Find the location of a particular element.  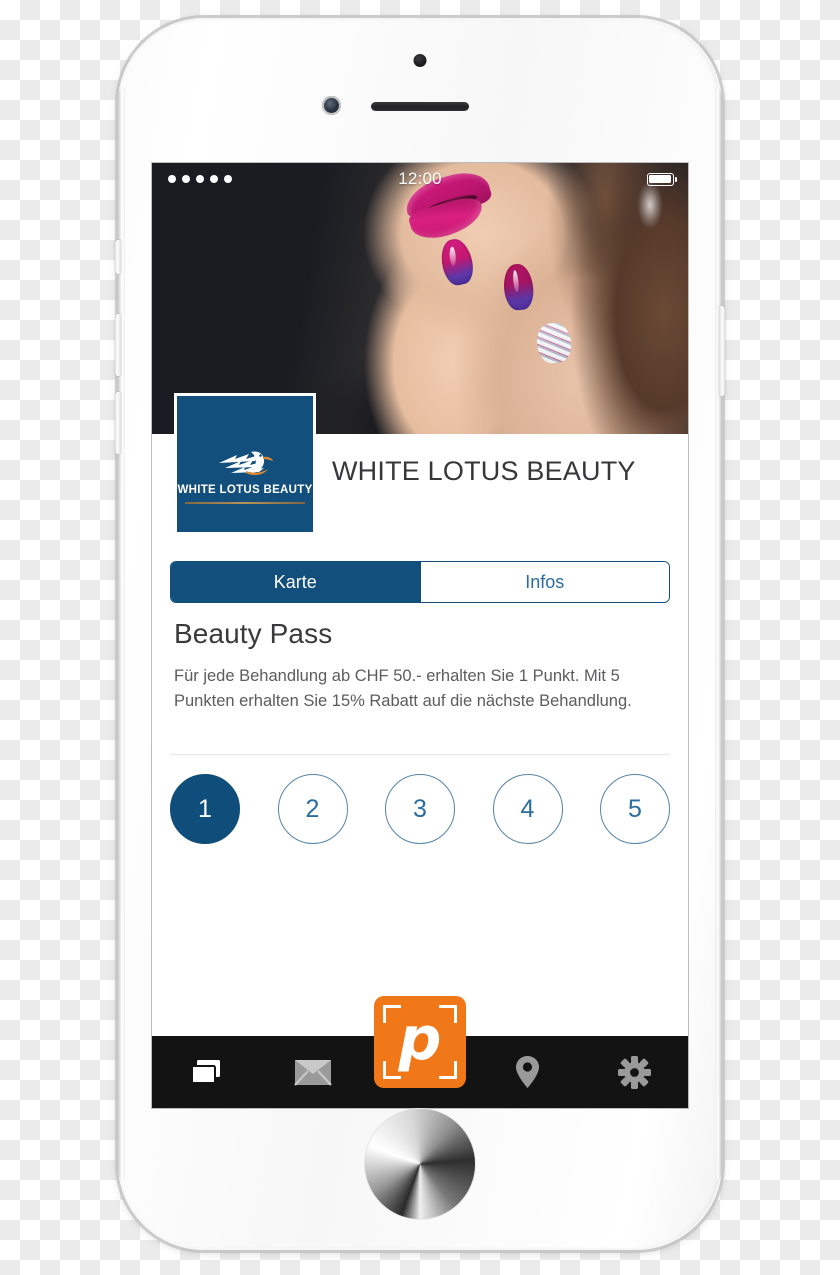

scan-button: p is located at coordinates (420, 1042).